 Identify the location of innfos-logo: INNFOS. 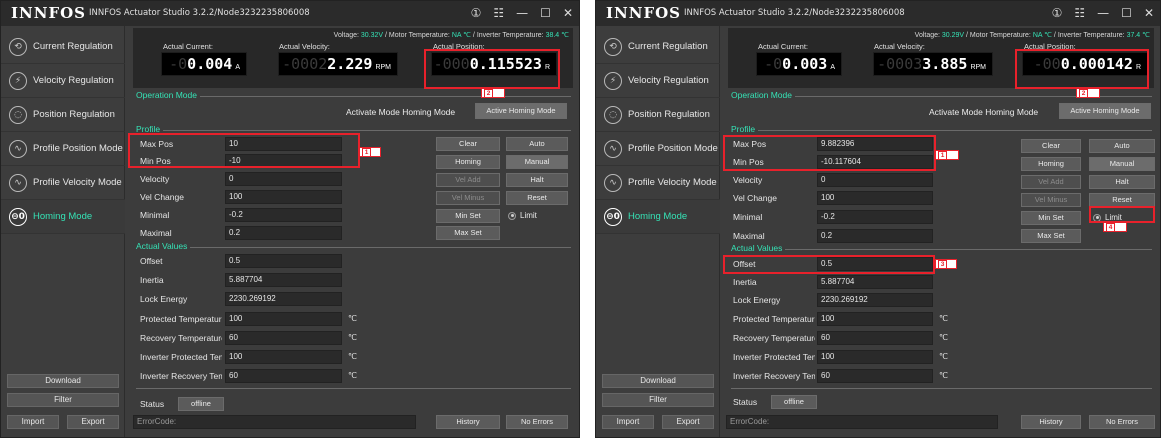
(48, 13).